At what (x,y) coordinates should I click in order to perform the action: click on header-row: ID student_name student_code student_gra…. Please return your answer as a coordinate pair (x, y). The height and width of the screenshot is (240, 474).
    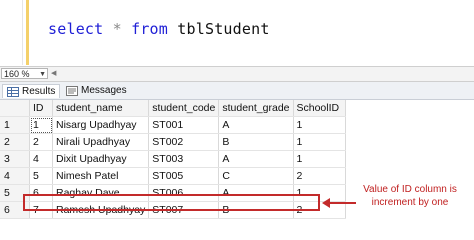
    Looking at the image, I should click on (173, 108).